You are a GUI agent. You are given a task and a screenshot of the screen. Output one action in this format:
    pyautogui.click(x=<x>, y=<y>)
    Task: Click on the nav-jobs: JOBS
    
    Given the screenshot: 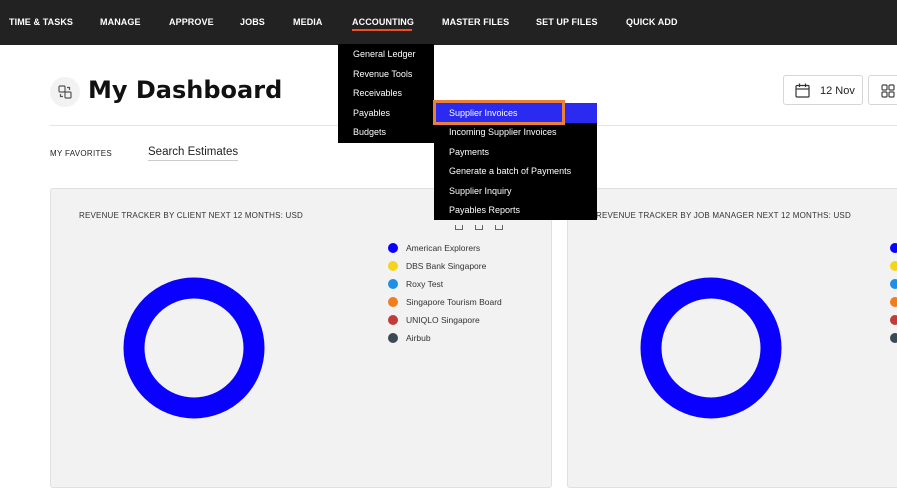 What is the action you would take?
    pyautogui.click(x=252, y=22)
    